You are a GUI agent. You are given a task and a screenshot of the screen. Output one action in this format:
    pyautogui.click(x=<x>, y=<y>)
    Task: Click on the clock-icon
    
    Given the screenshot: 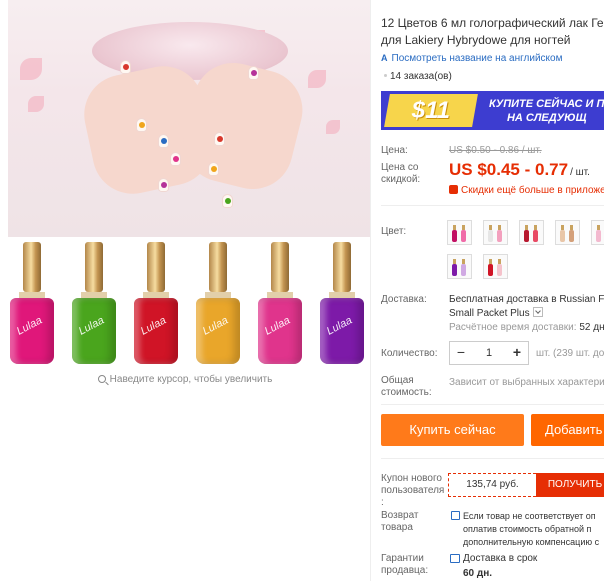 What is the action you would take?
    pyautogui.click(x=455, y=558)
    